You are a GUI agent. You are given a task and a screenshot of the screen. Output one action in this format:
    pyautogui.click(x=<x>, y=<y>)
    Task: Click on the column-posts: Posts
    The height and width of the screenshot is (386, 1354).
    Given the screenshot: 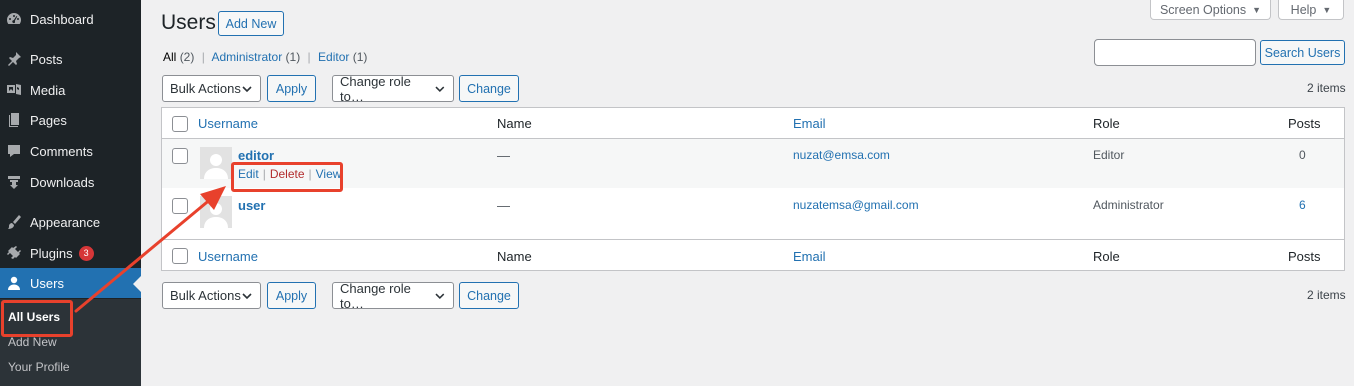 What is the action you would take?
    pyautogui.click(x=1304, y=123)
    